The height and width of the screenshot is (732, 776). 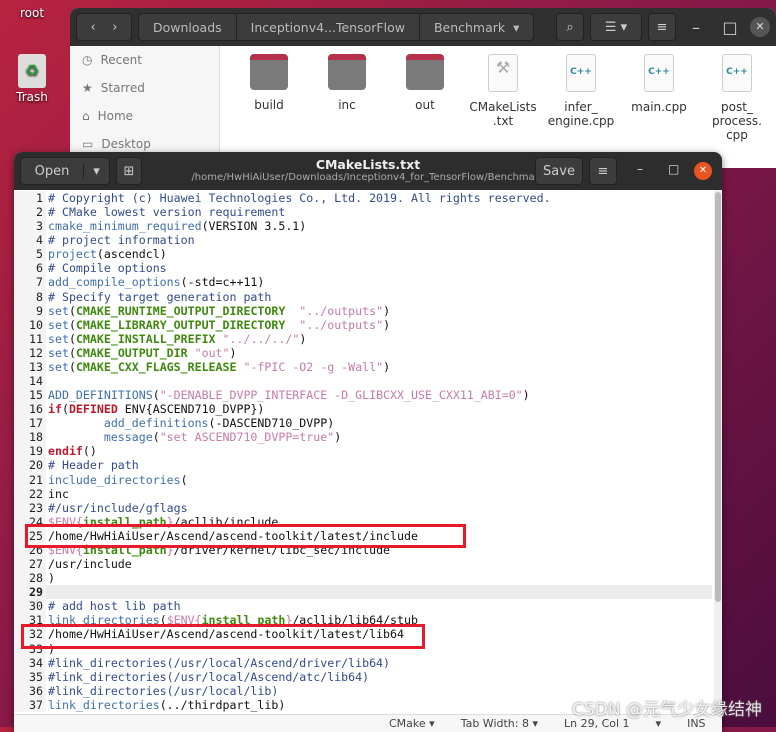 What do you see at coordinates (50, 578) in the screenshot?
I see `line-text: )` at bounding box center [50, 578].